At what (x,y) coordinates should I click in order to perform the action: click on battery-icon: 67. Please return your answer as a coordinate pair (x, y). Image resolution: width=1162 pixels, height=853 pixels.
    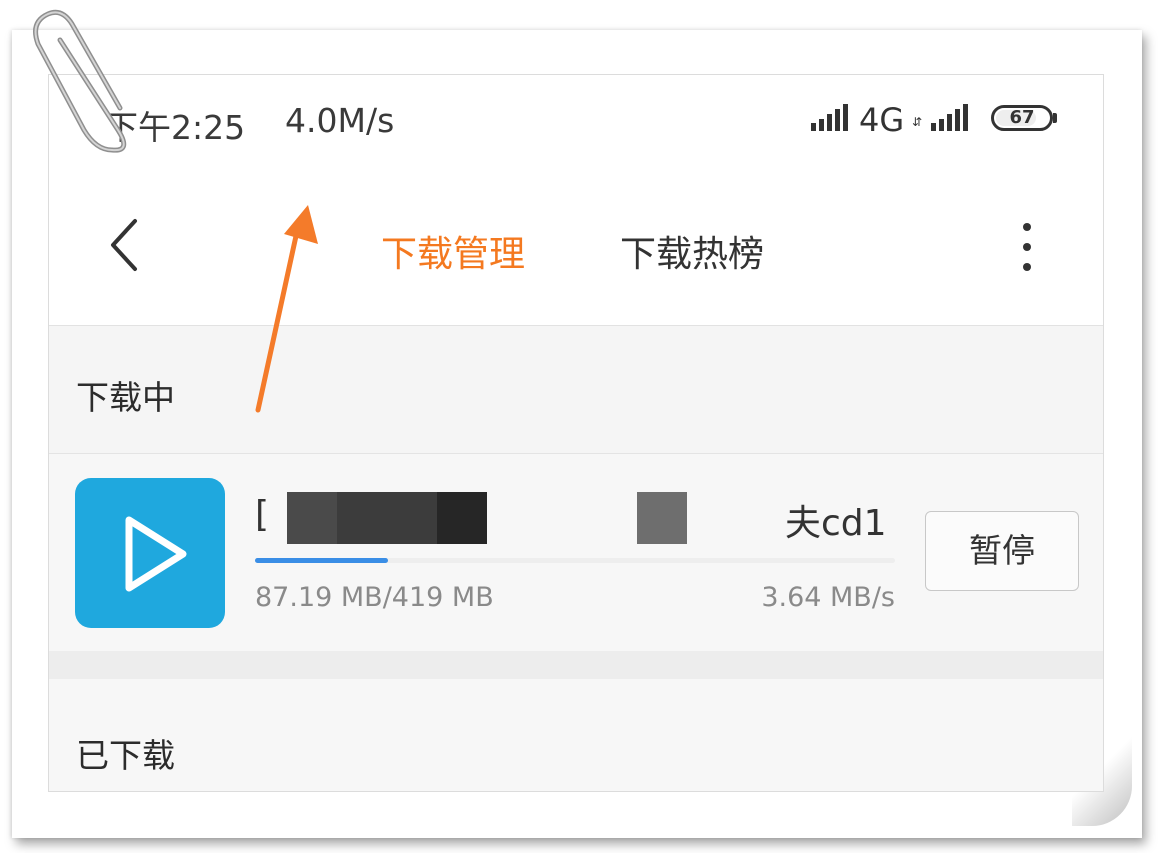
    Looking at the image, I should click on (1022, 118).